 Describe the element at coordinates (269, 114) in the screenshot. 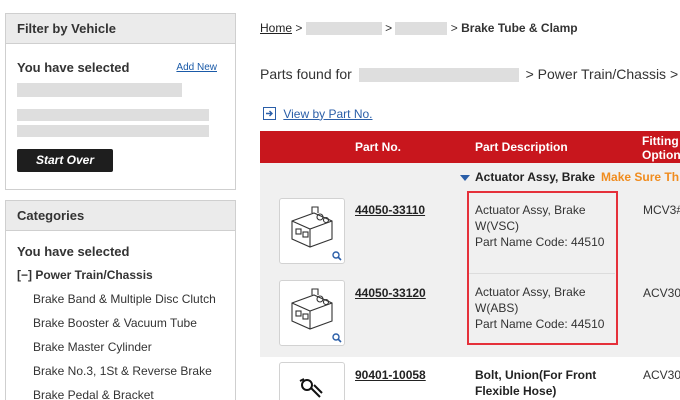

I see `arrow-right-box-icon` at that location.